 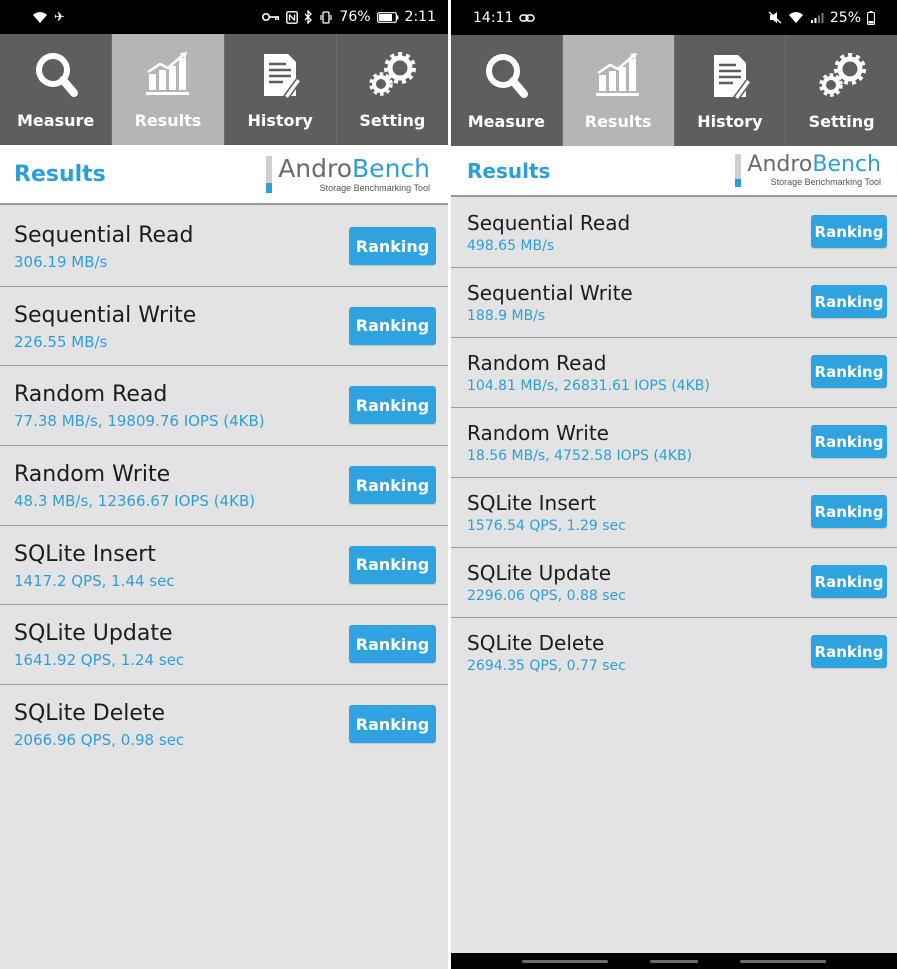 What do you see at coordinates (139, 421) in the screenshot?
I see `result-value: 77.38 MB/s, 19809.76 IOPS (4KB)` at bounding box center [139, 421].